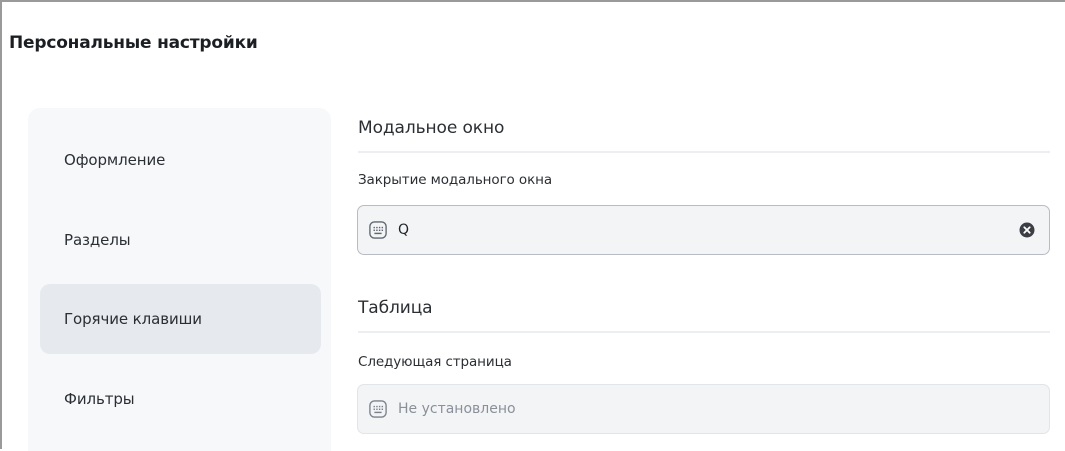 The width and height of the screenshot is (1065, 451). What do you see at coordinates (115, 160) in the screenshot?
I see `sidebar-item-label: Оформление` at bounding box center [115, 160].